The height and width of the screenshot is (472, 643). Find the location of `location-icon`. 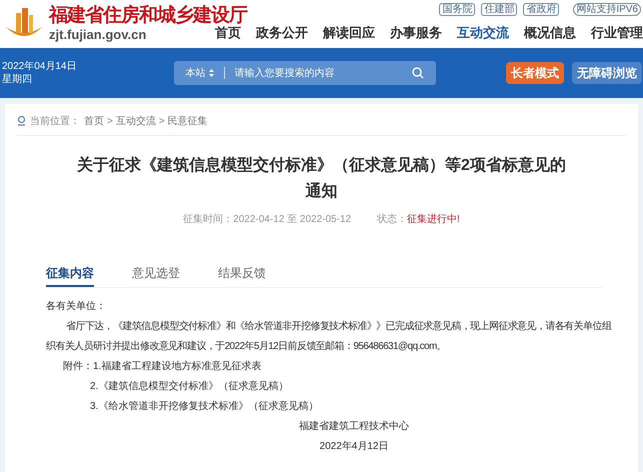

location-icon is located at coordinates (21, 121).